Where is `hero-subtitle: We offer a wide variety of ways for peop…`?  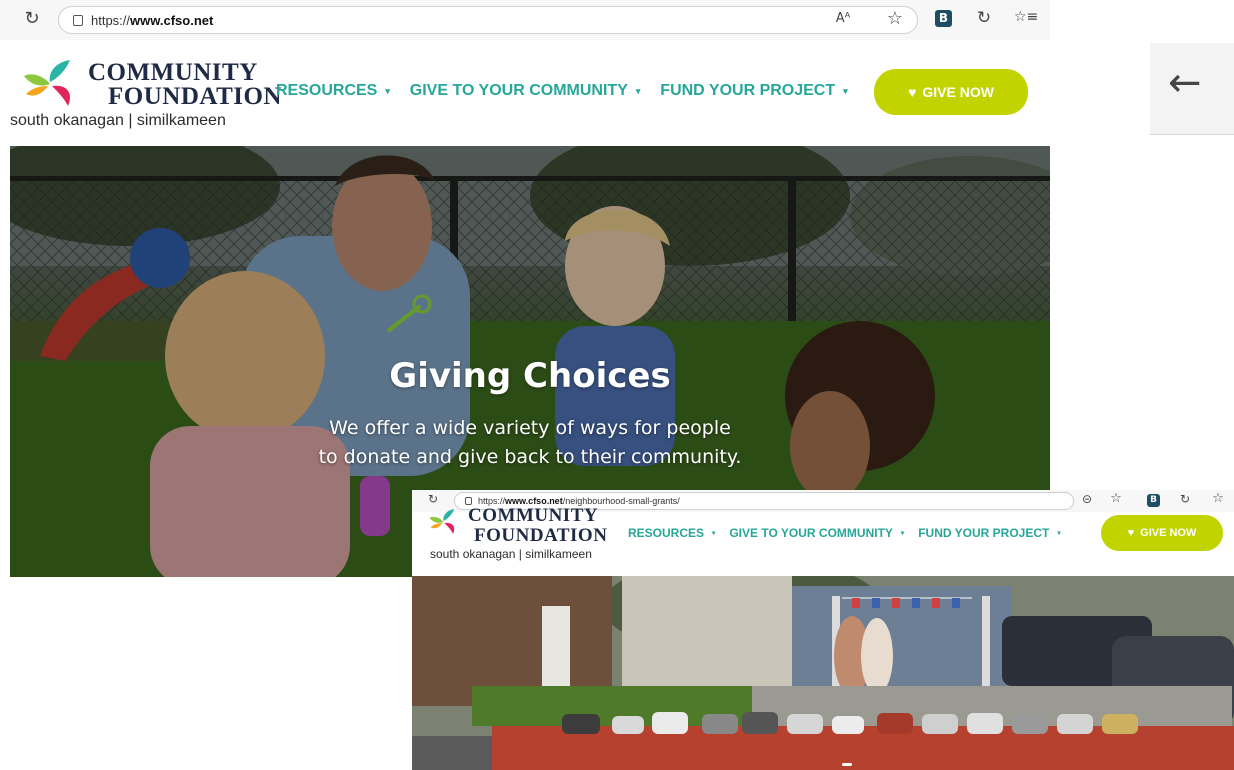
hero-subtitle: We offer a wide variety of ways for peop… is located at coordinates (530, 443).